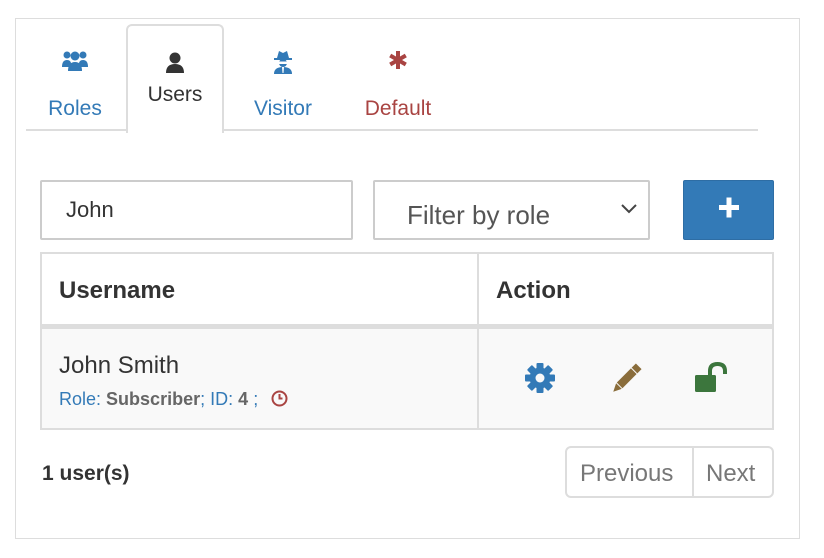  Describe the element at coordinates (626, 381) in the screenshot. I see `pencil-icon` at that location.